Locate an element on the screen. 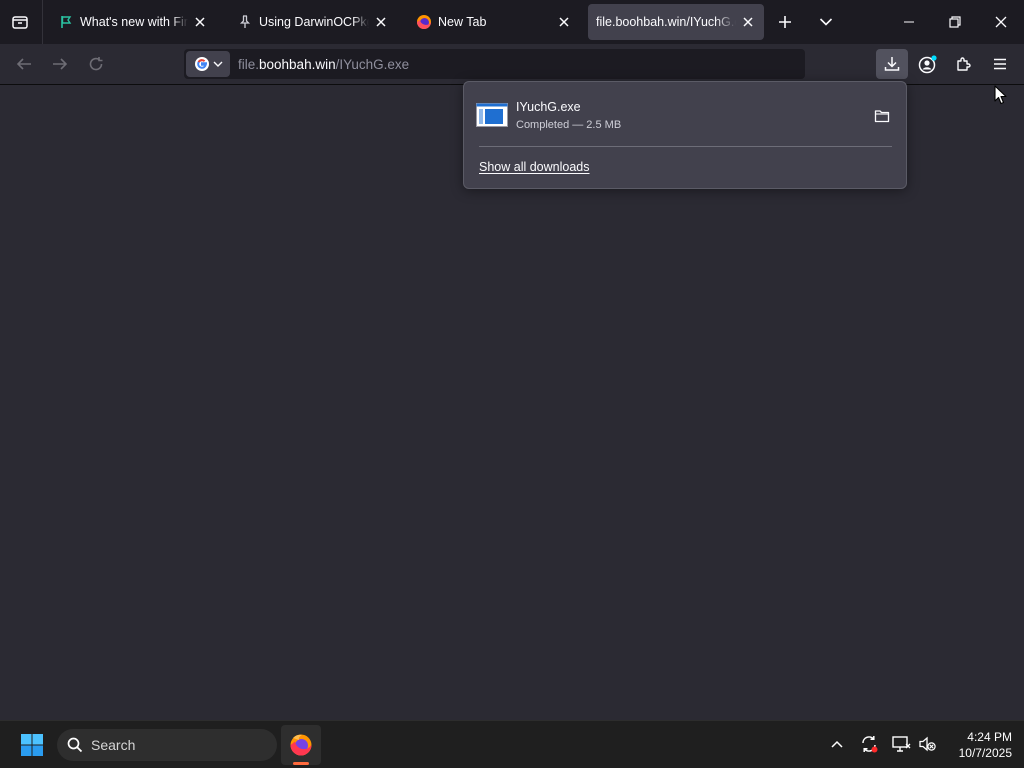 The width and height of the screenshot is (1024, 768). clock-date: 10/7/2025 is located at coordinates (985, 753).